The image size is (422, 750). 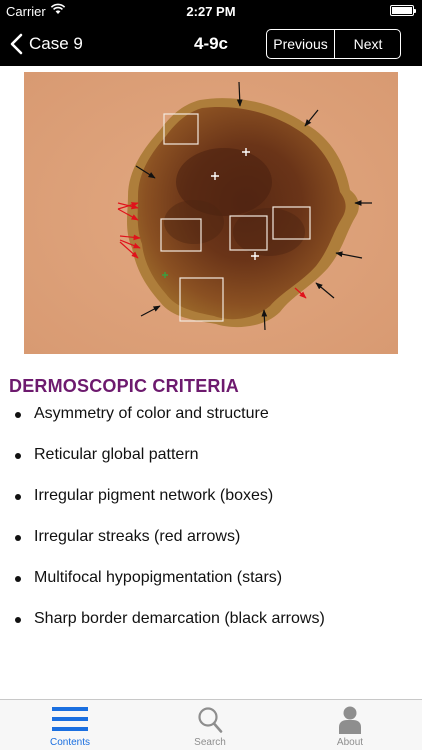 What do you see at coordinates (70, 721) in the screenshot?
I see `list-icon` at bounding box center [70, 721].